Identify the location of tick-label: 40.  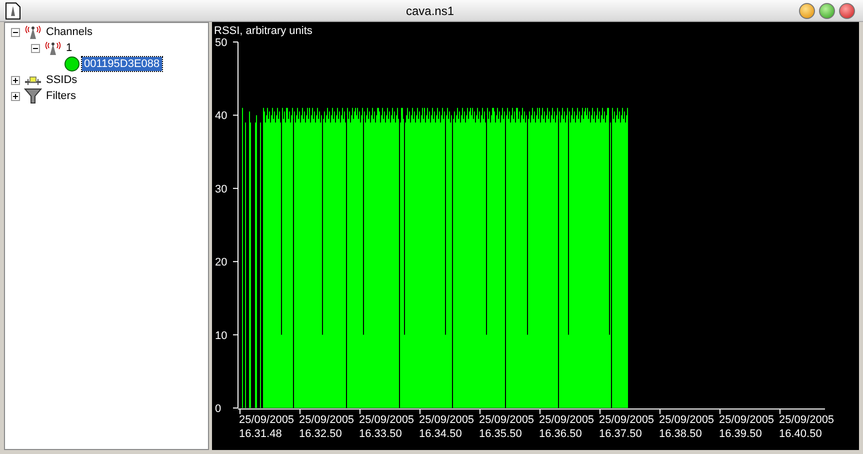
(221, 116).